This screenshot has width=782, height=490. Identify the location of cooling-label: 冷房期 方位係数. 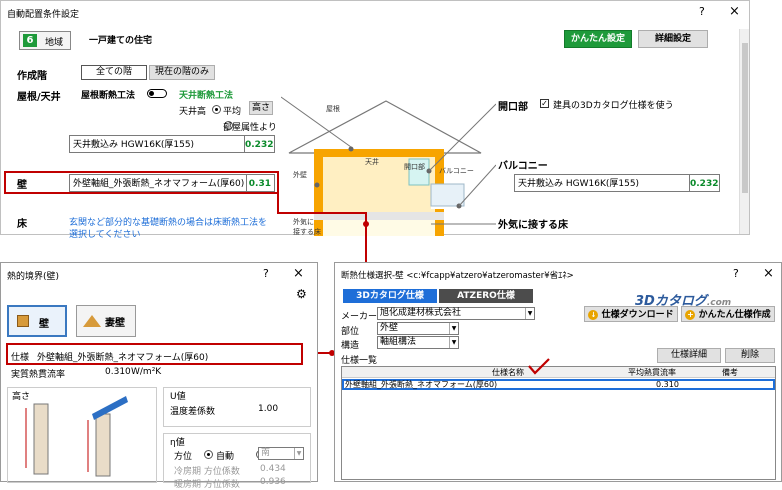
(207, 472).